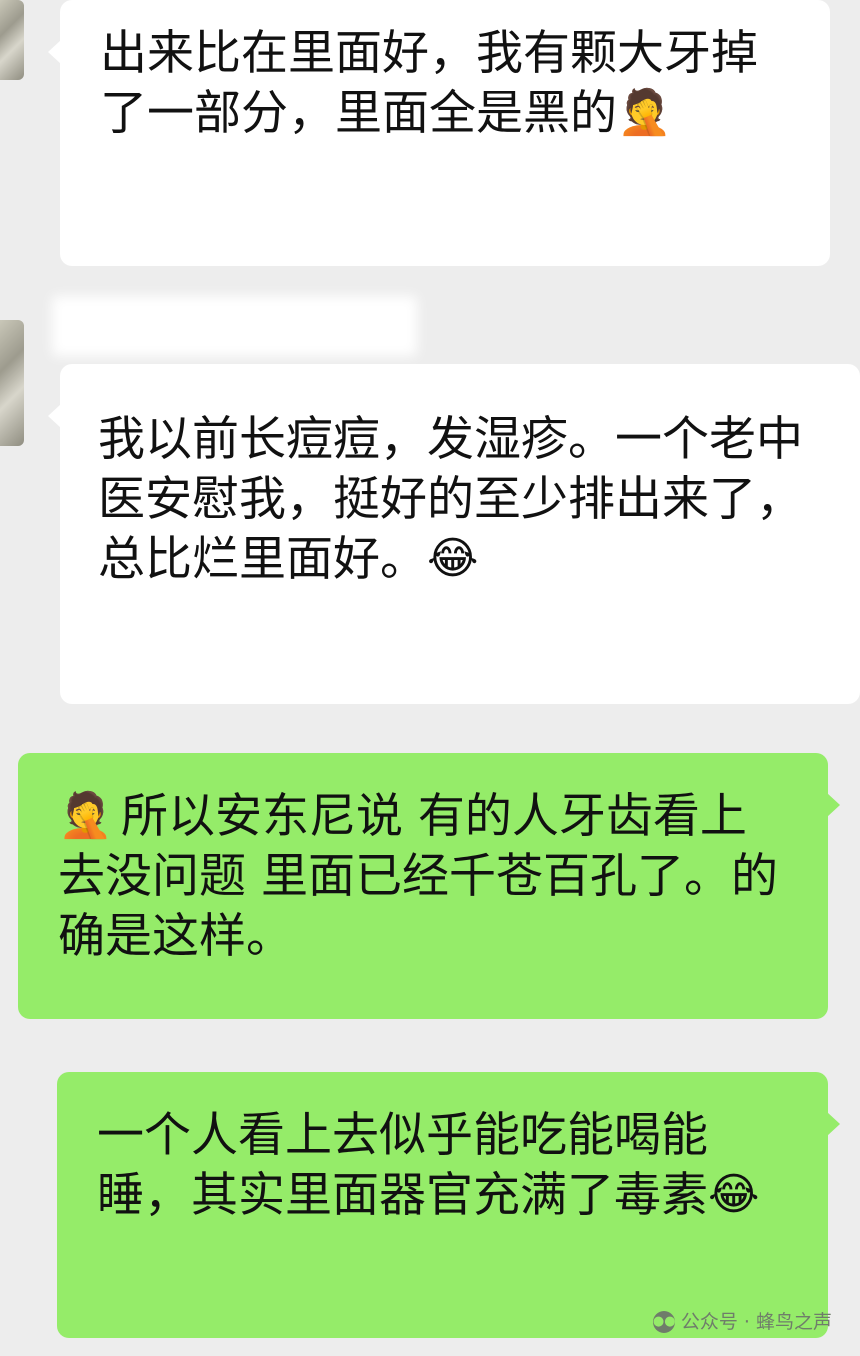  I want to click on watermark: ●● 公众号 · 蜂鸟之声, so click(742, 1322).